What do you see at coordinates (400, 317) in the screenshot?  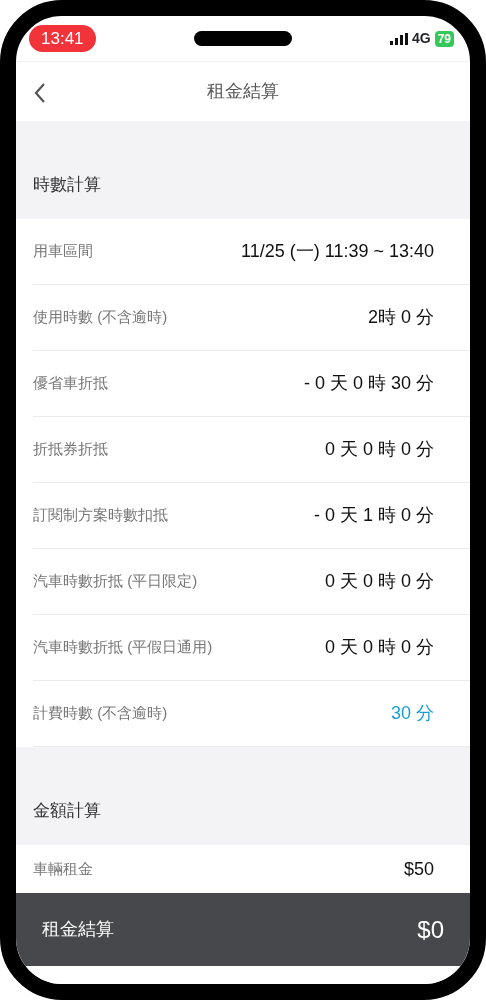 I see `row-value: 2時 0 分` at bounding box center [400, 317].